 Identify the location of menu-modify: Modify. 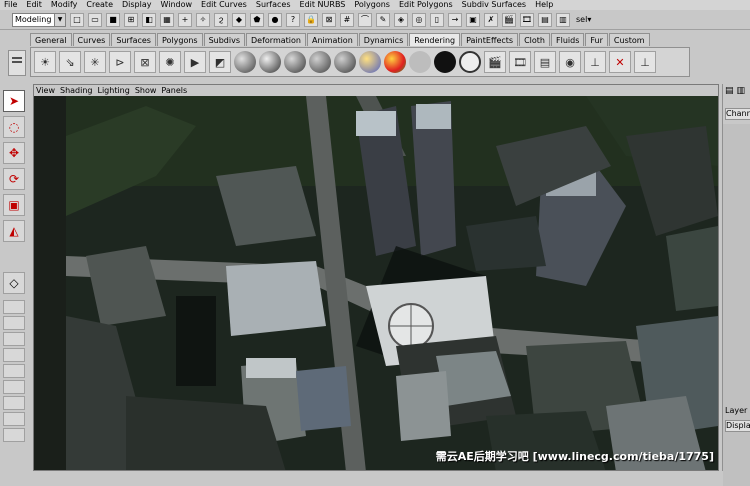
(64, 5).